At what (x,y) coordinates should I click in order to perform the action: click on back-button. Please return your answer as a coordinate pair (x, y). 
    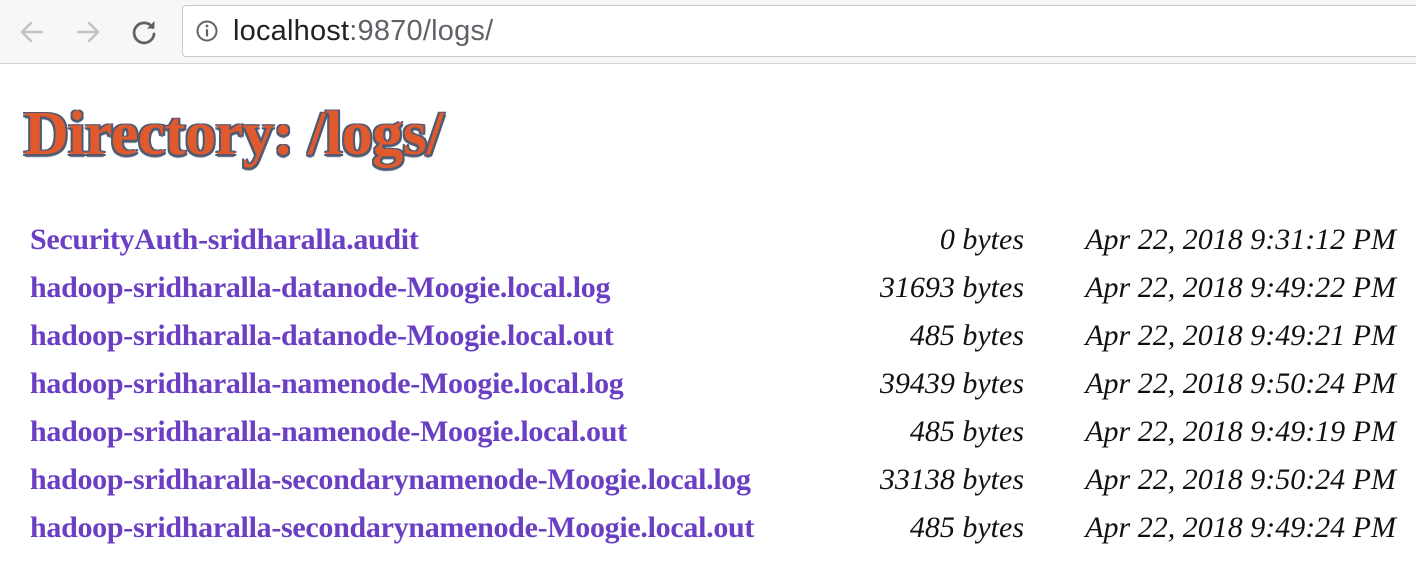
    Looking at the image, I should click on (32, 32).